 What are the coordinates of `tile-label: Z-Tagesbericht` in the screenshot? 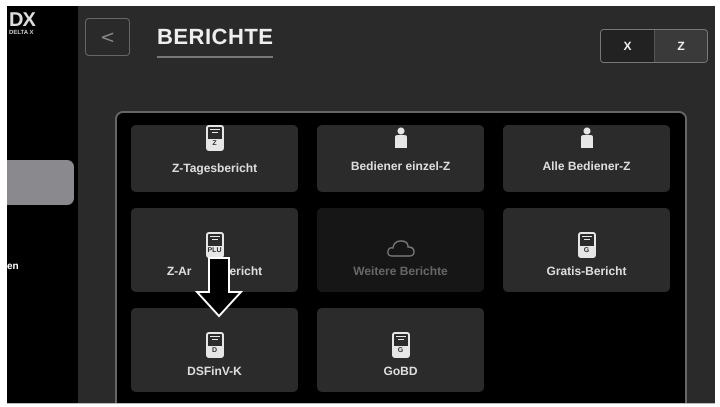 It's located at (215, 168).